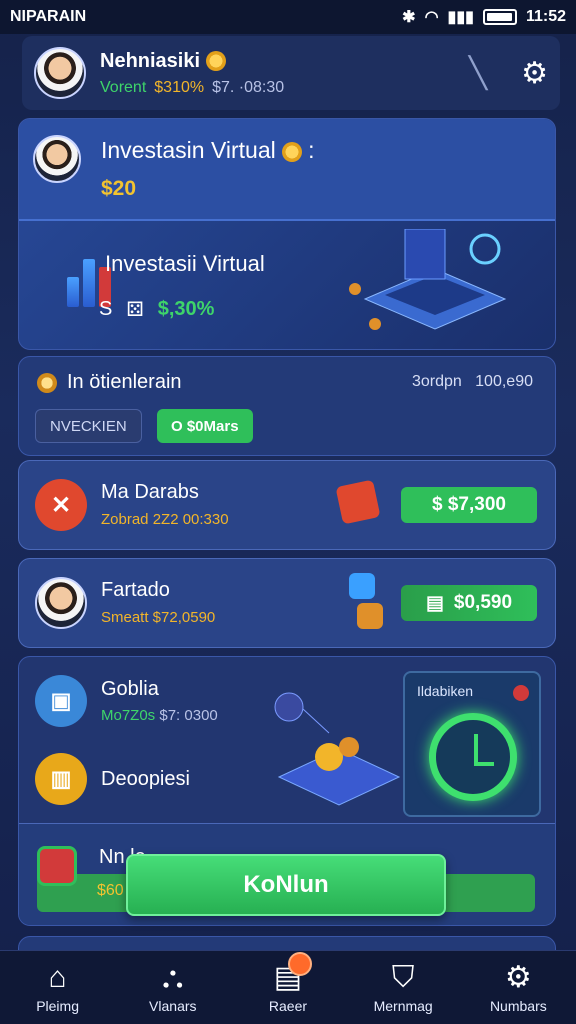 Image resolution: width=576 pixels, height=1024 pixels. What do you see at coordinates (469, 505) in the screenshot?
I see `item-value-button: $ $7,300` at bounding box center [469, 505].